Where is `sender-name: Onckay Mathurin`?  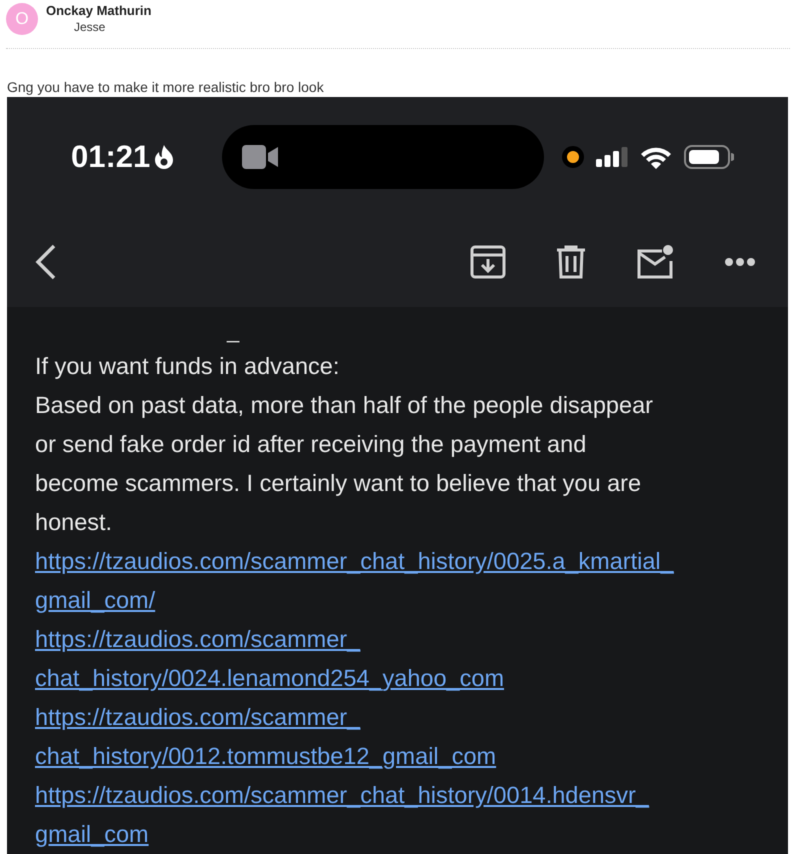
sender-name: Onckay Mathurin is located at coordinates (99, 10).